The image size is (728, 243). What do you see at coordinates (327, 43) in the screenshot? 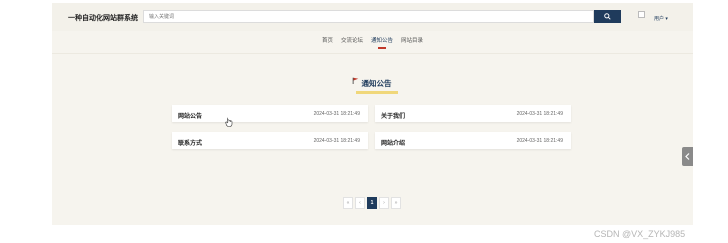
I see `nav-item-home: 首页` at bounding box center [327, 43].